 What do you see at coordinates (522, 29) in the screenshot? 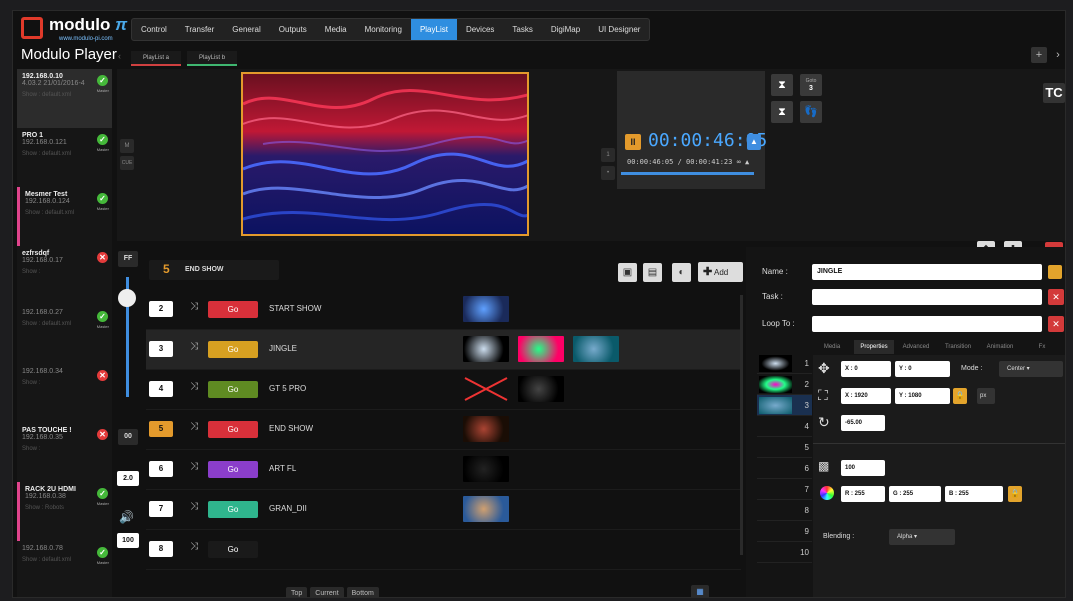
I see `nav-tab-tasks: Tasks` at bounding box center [522, 29].